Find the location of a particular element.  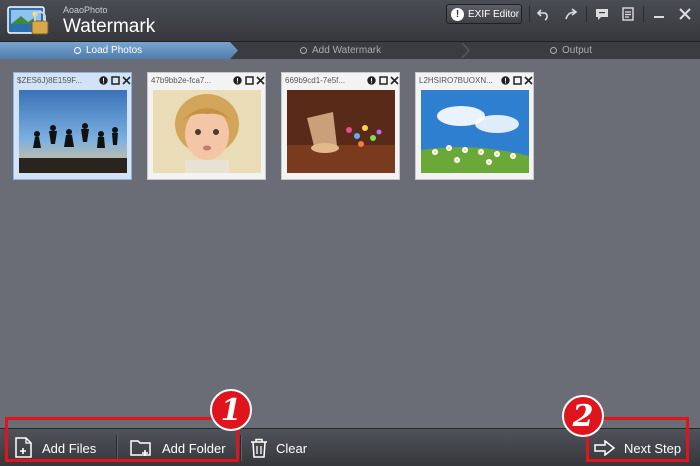

clear-button: Clear is located at coordinates (278, 447).